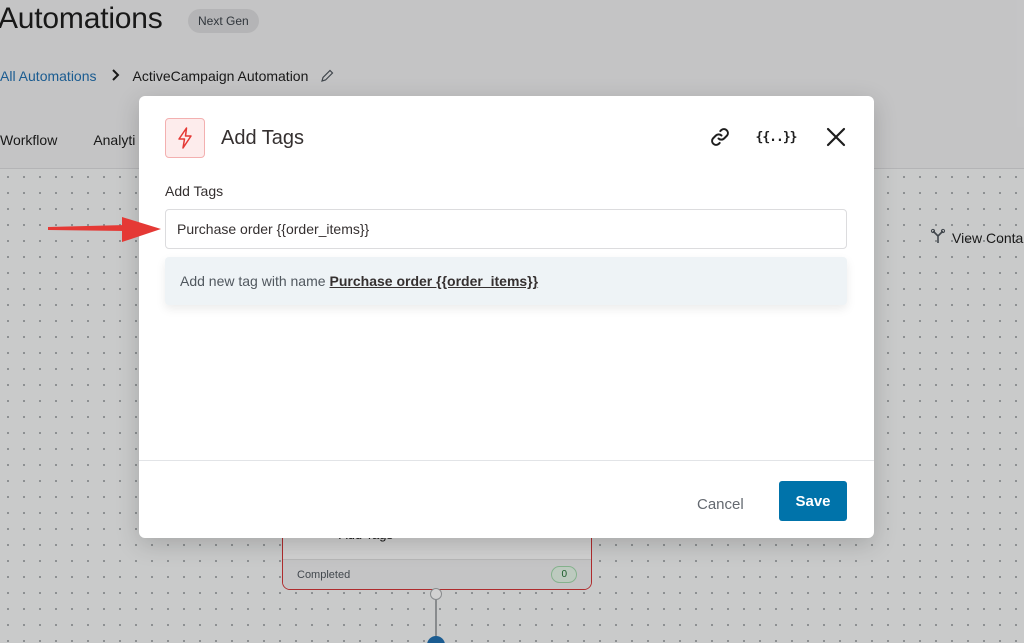  I want to click on modal-header: Add Tags {{..}}, so click(506, 138).